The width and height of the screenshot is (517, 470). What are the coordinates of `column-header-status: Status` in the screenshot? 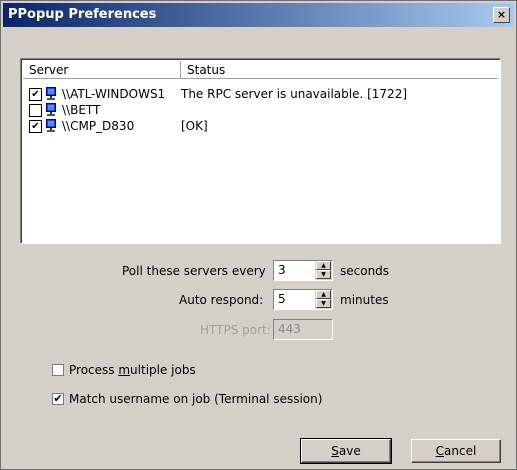 It's located at (339, 70).